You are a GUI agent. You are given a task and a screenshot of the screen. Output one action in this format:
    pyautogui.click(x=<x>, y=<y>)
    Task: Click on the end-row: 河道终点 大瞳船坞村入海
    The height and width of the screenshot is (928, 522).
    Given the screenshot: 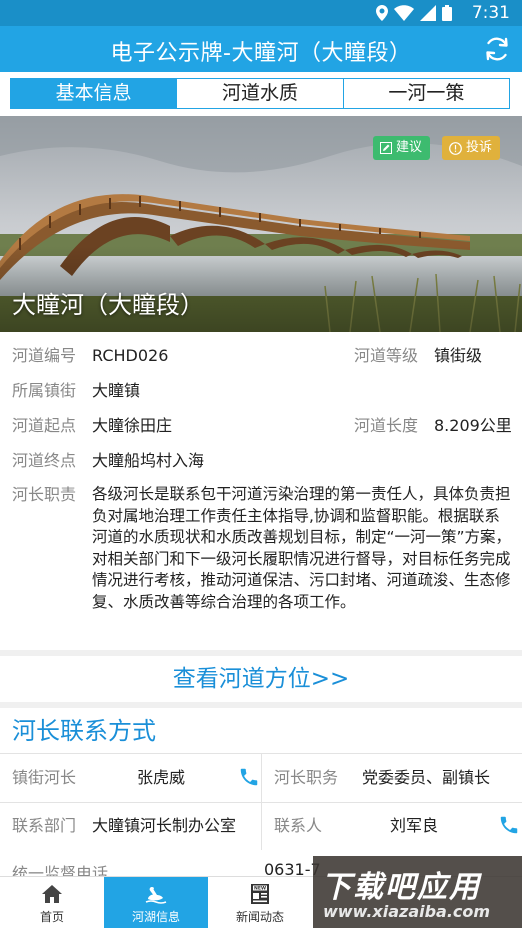 What is the action you would take?
    pyautogui.click(x=108, y=461)
    